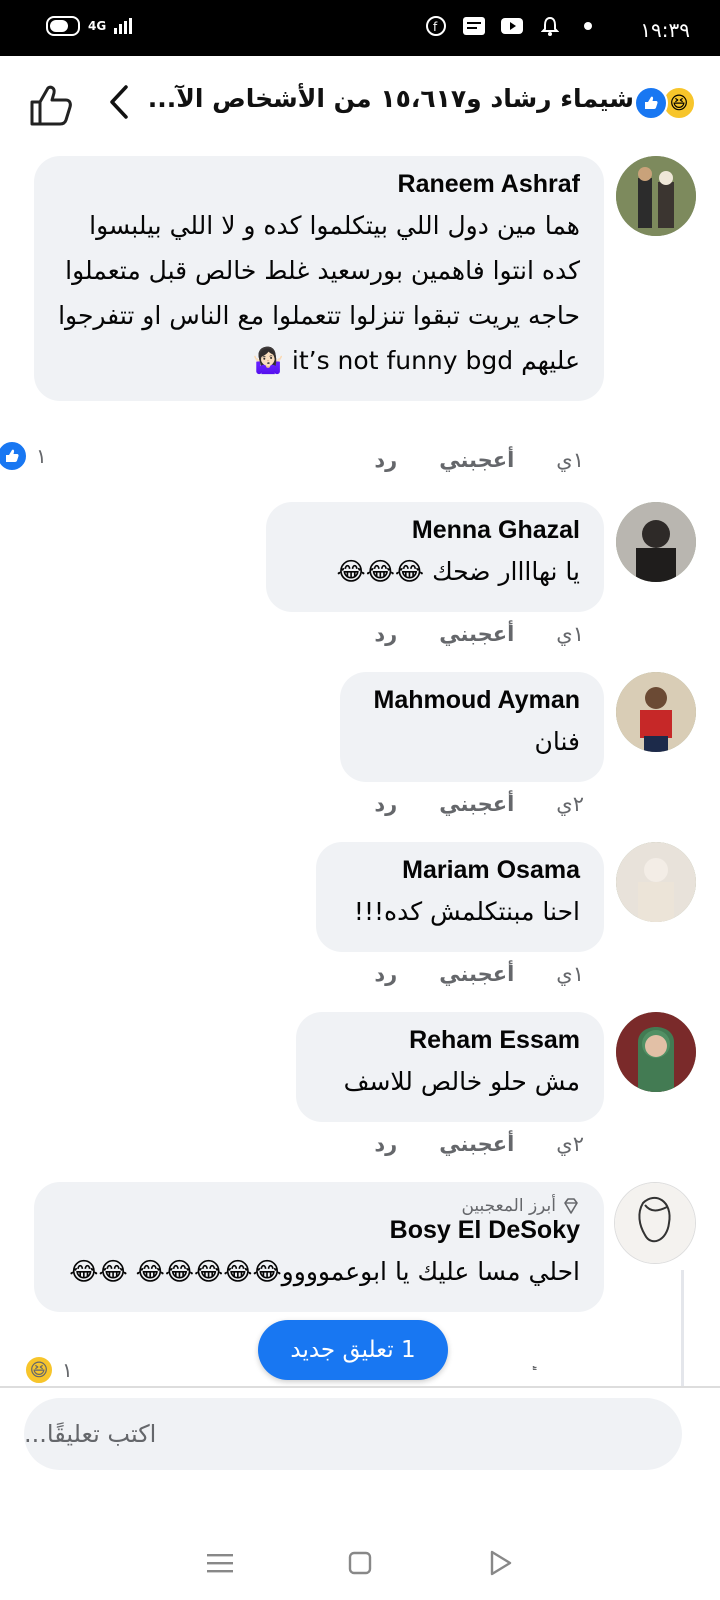 The height and width of the screenshot is (1600, 720). Describe the element at coordinates (360, 1387) in the screenshot. I see `composer-divider` at that location.